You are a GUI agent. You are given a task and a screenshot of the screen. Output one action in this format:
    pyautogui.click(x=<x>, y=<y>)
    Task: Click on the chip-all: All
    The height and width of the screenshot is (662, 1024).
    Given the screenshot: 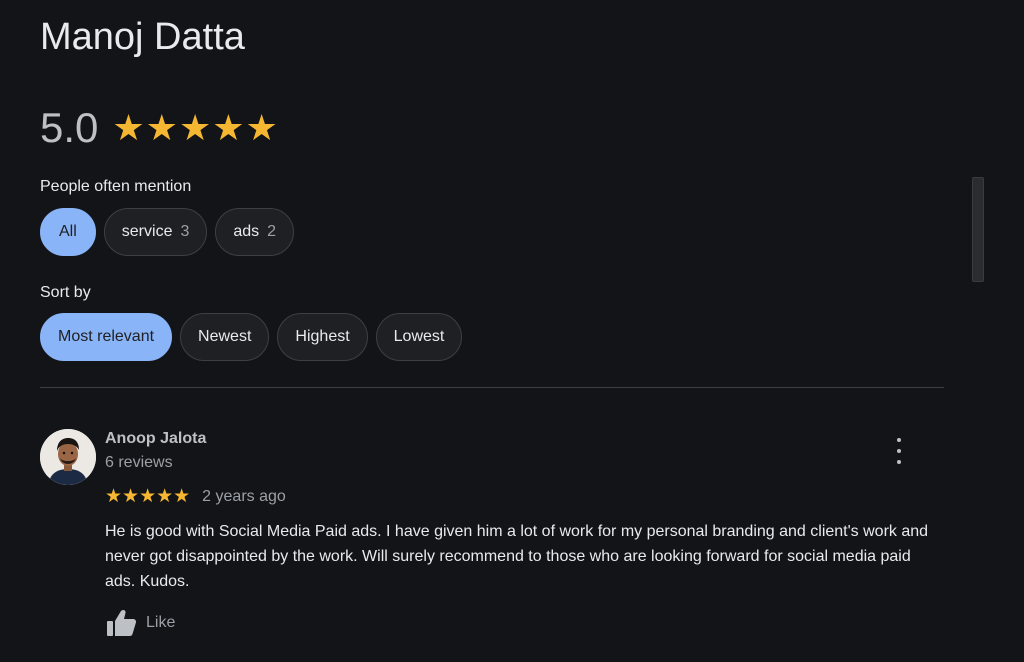 What is the action you would take?
    pyautogui.click(x=68, y=232)
    